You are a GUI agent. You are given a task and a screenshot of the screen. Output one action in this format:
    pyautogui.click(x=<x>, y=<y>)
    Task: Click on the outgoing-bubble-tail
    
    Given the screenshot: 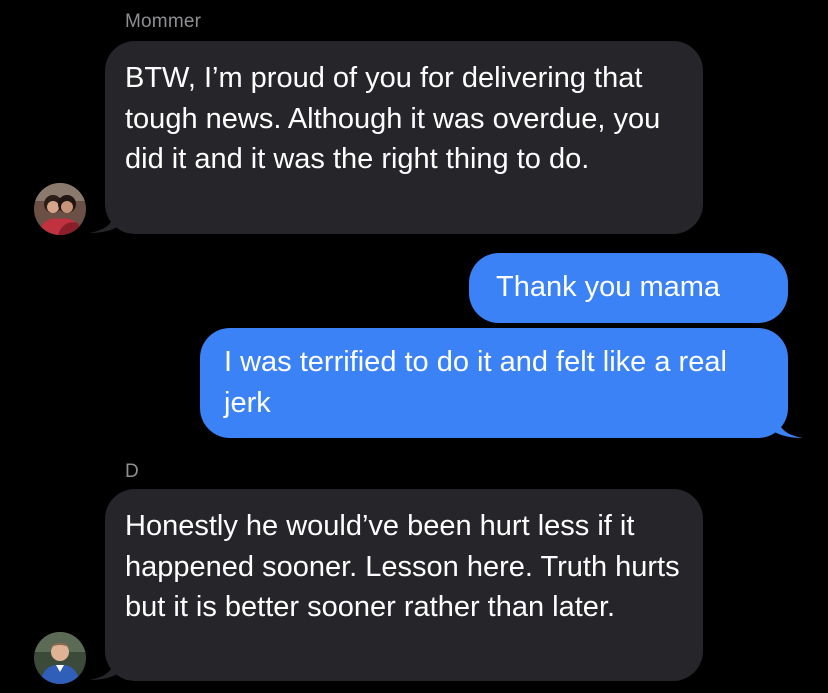 What is the action you would take?
    pyautogui.click(x=788, y=425)
    